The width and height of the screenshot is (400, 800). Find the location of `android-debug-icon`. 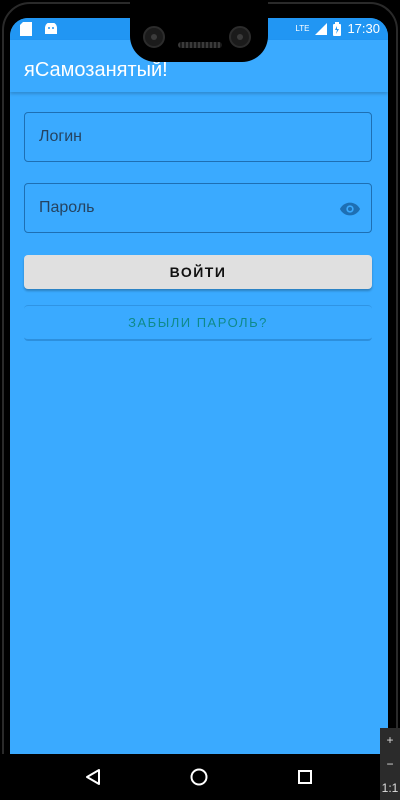

android-debug-icon is located at coordinates (51, 28).